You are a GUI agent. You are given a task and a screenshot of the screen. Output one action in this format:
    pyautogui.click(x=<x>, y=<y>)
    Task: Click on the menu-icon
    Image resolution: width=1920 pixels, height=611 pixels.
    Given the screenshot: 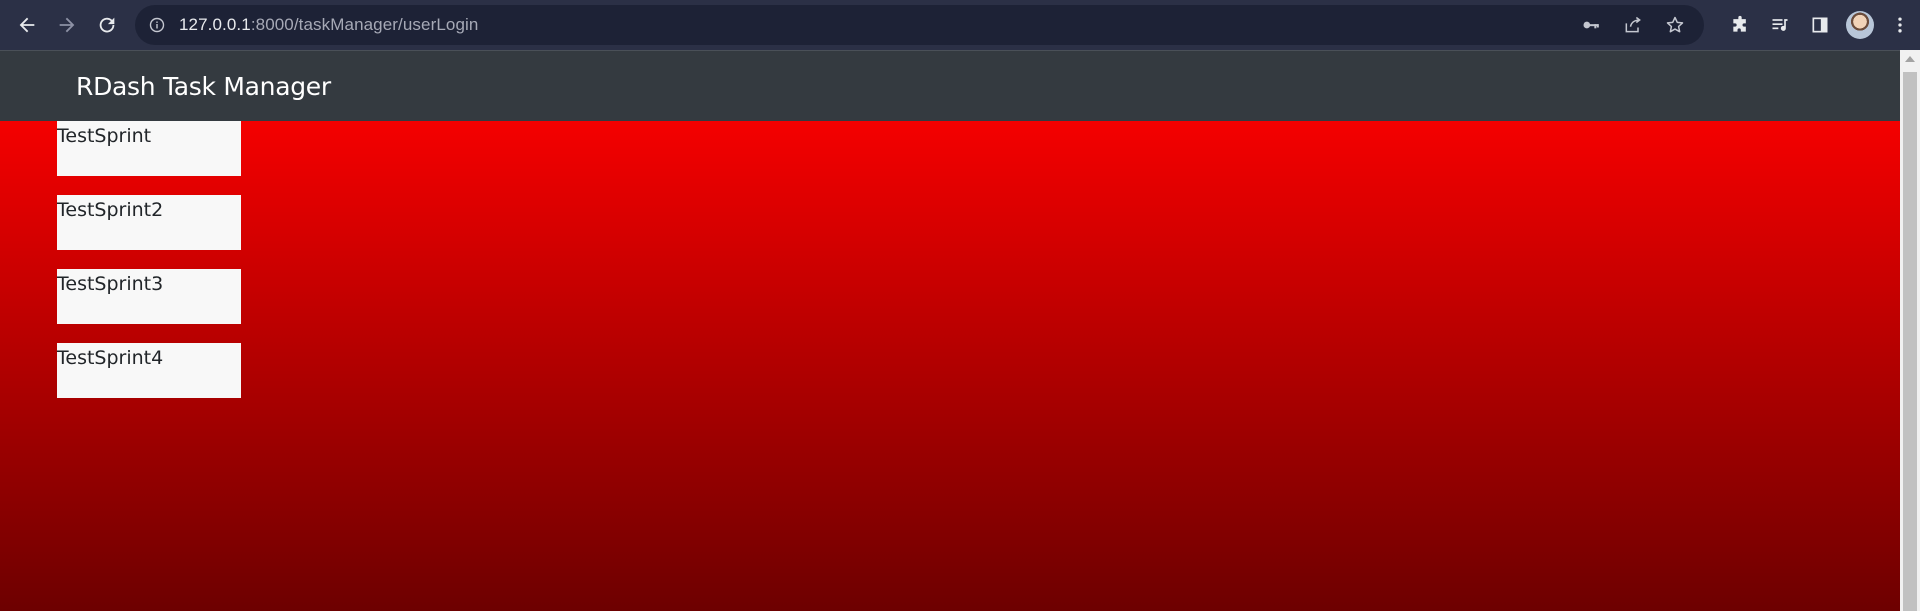 What is the action you would take?
    pyautogui.click(x=1900, y=25)
    